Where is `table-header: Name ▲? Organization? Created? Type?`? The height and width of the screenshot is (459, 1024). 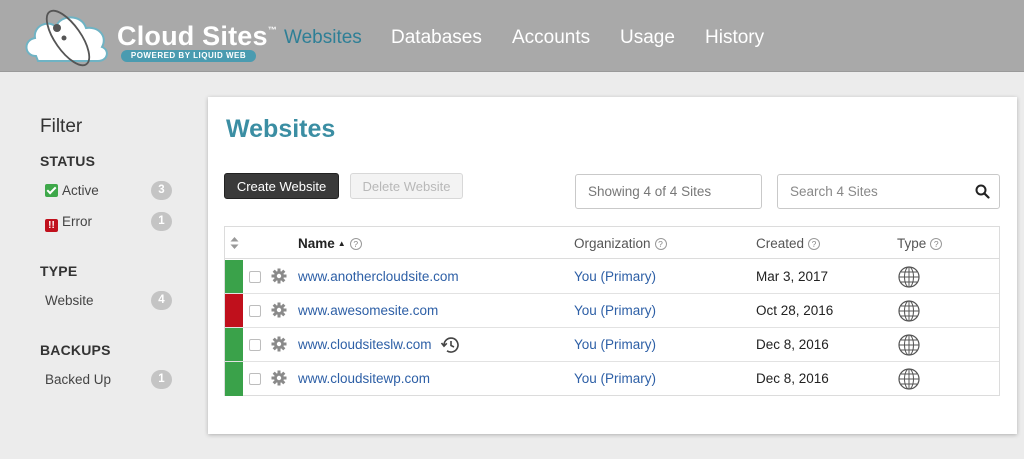
table-header: Name ▲? Organization? Created? Type? is located at coordinates (612, 243).